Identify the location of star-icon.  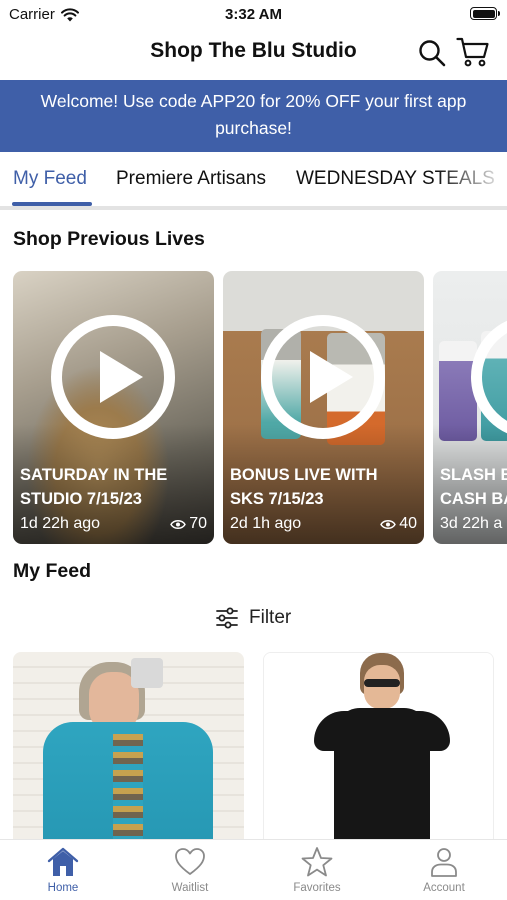
(317, 862).